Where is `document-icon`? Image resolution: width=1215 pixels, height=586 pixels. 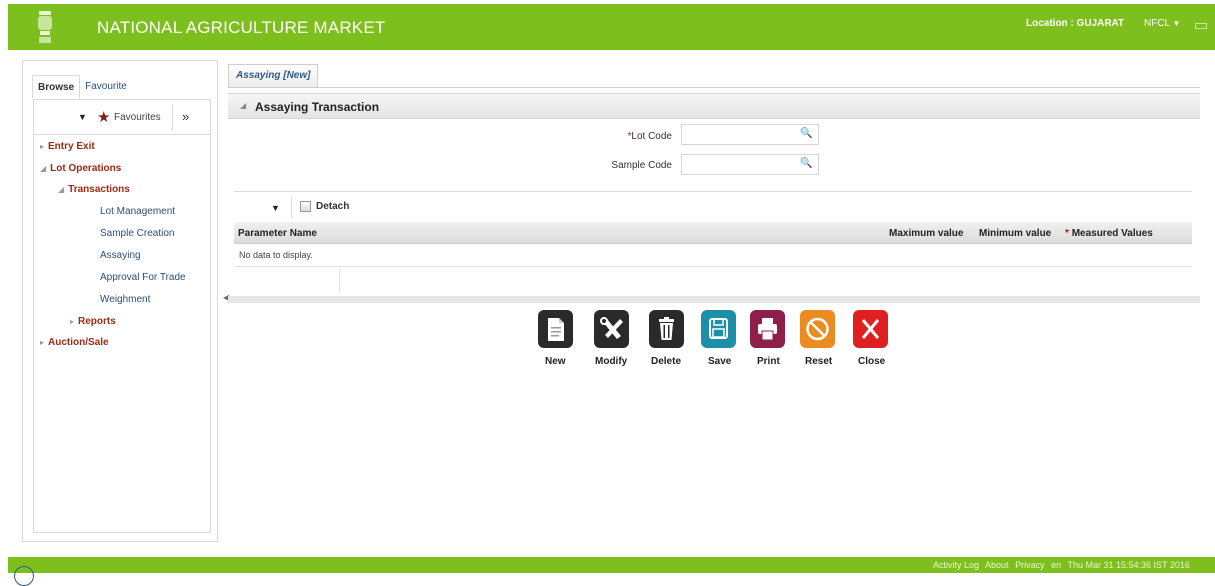
document-icon is located at coordinates (555, 329).